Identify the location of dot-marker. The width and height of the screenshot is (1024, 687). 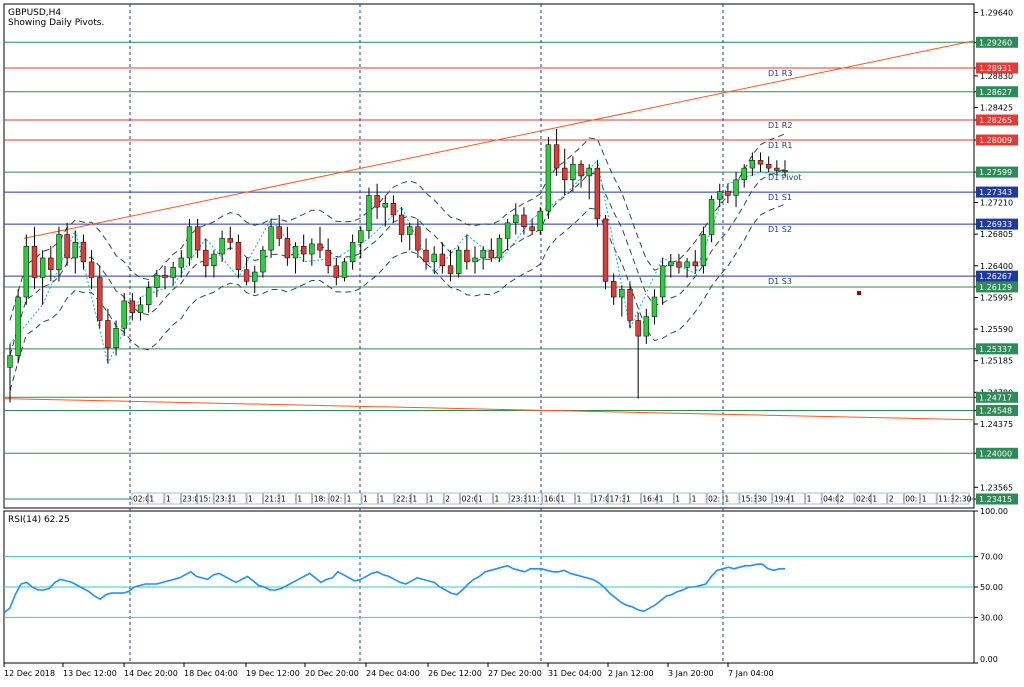
(859, 293).